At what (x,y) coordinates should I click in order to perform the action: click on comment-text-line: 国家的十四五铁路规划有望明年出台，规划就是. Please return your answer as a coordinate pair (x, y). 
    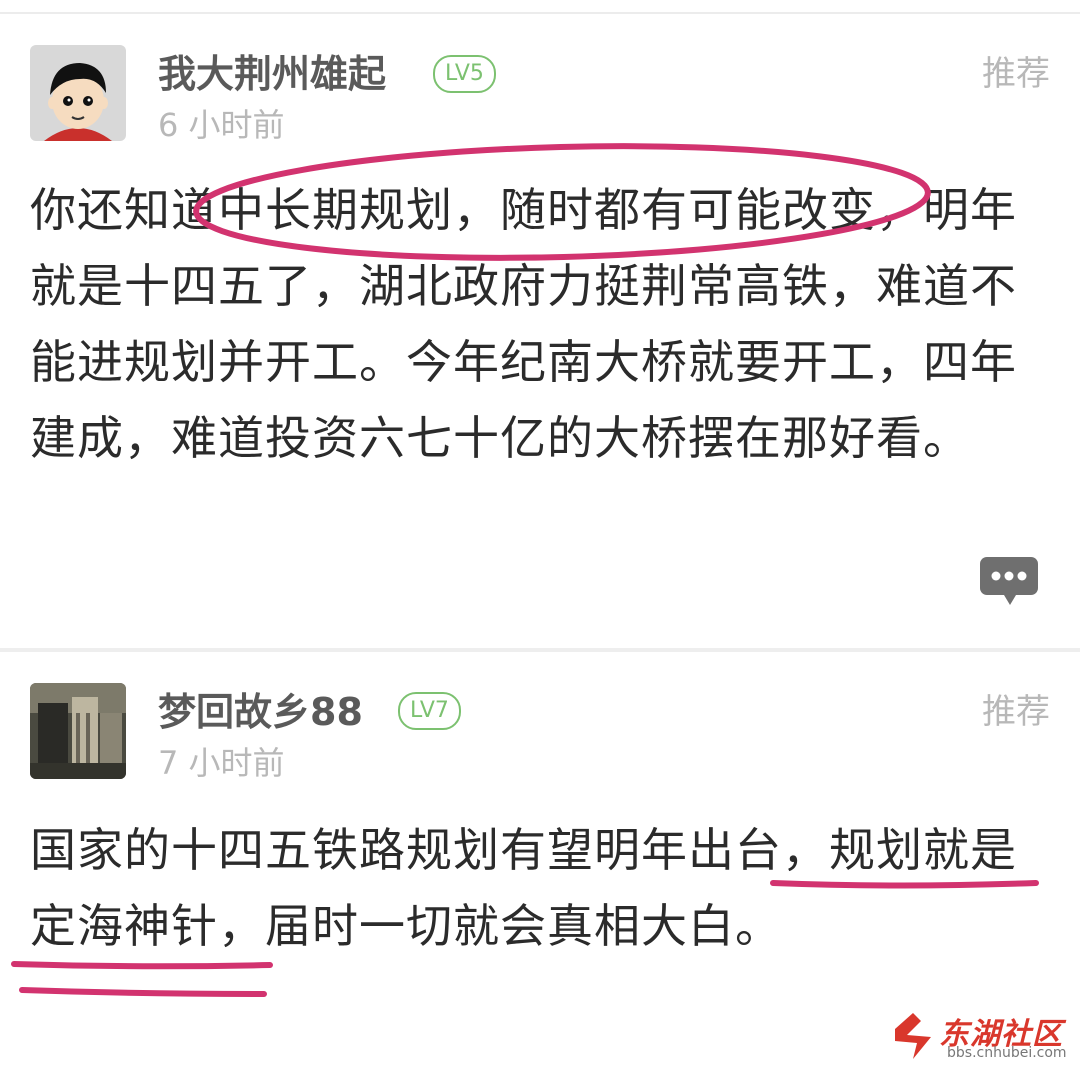
    Looking at the image, I should click on (523, 850).